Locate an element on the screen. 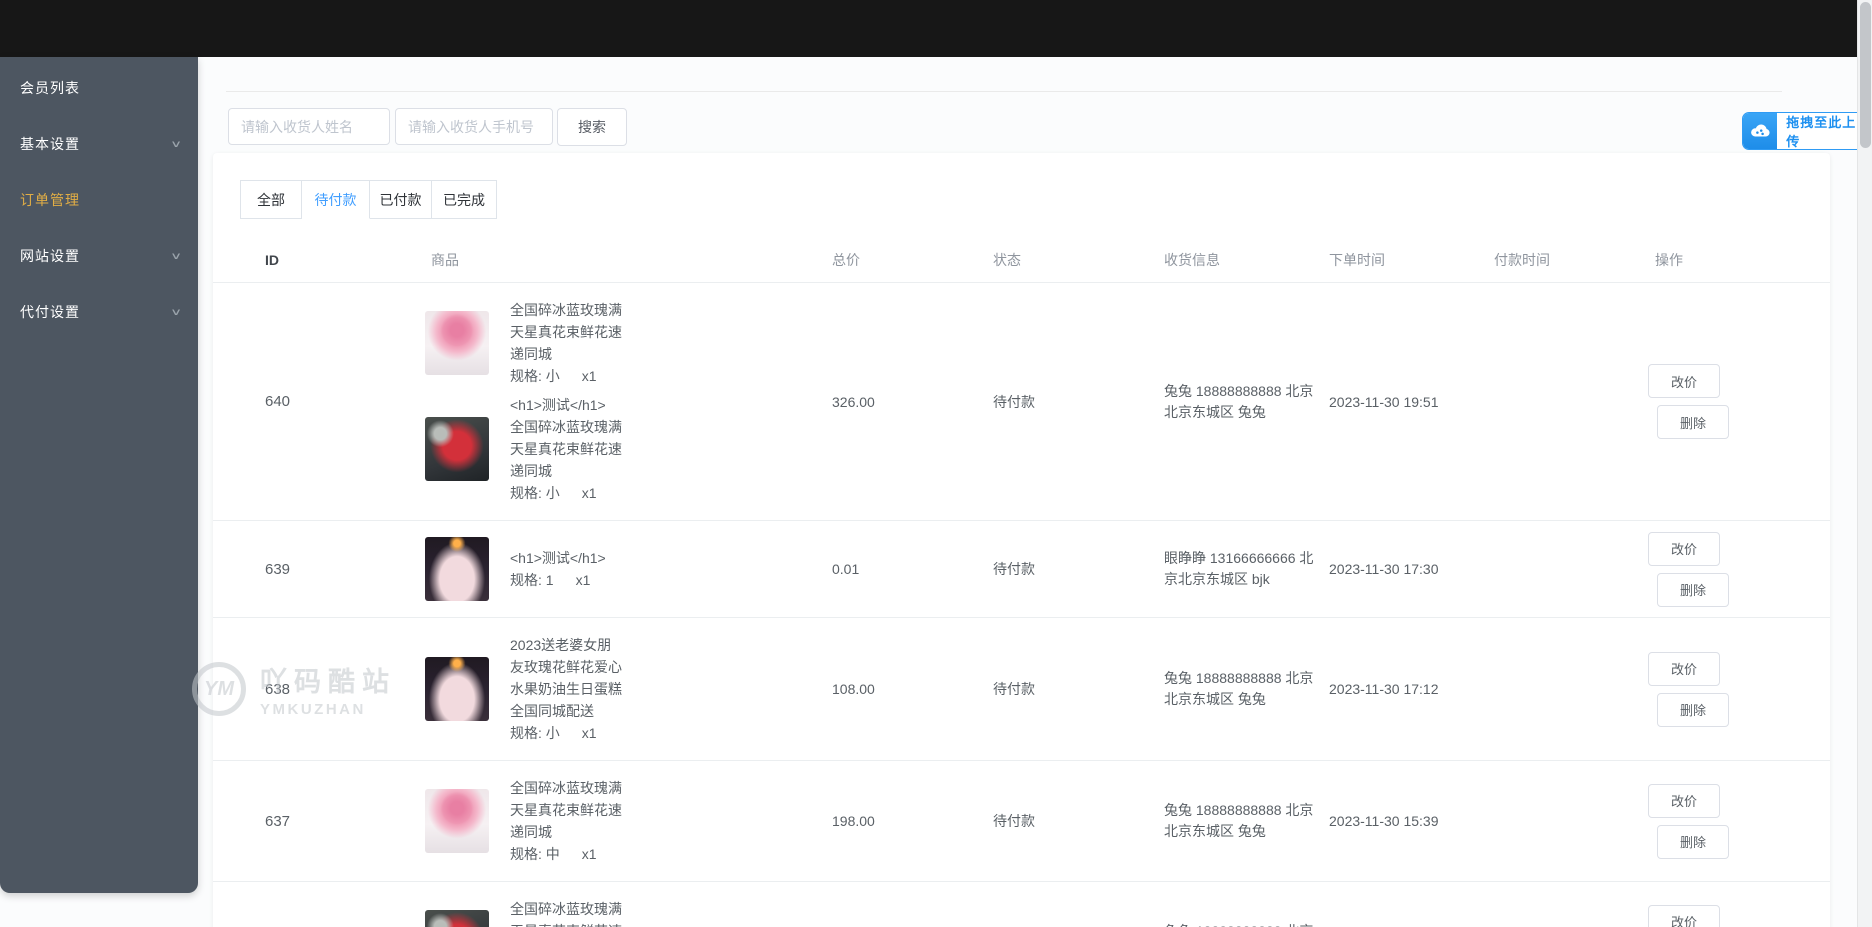 The image size is (1872, 927). order-id: 640 is located at coordinates (278, 401).